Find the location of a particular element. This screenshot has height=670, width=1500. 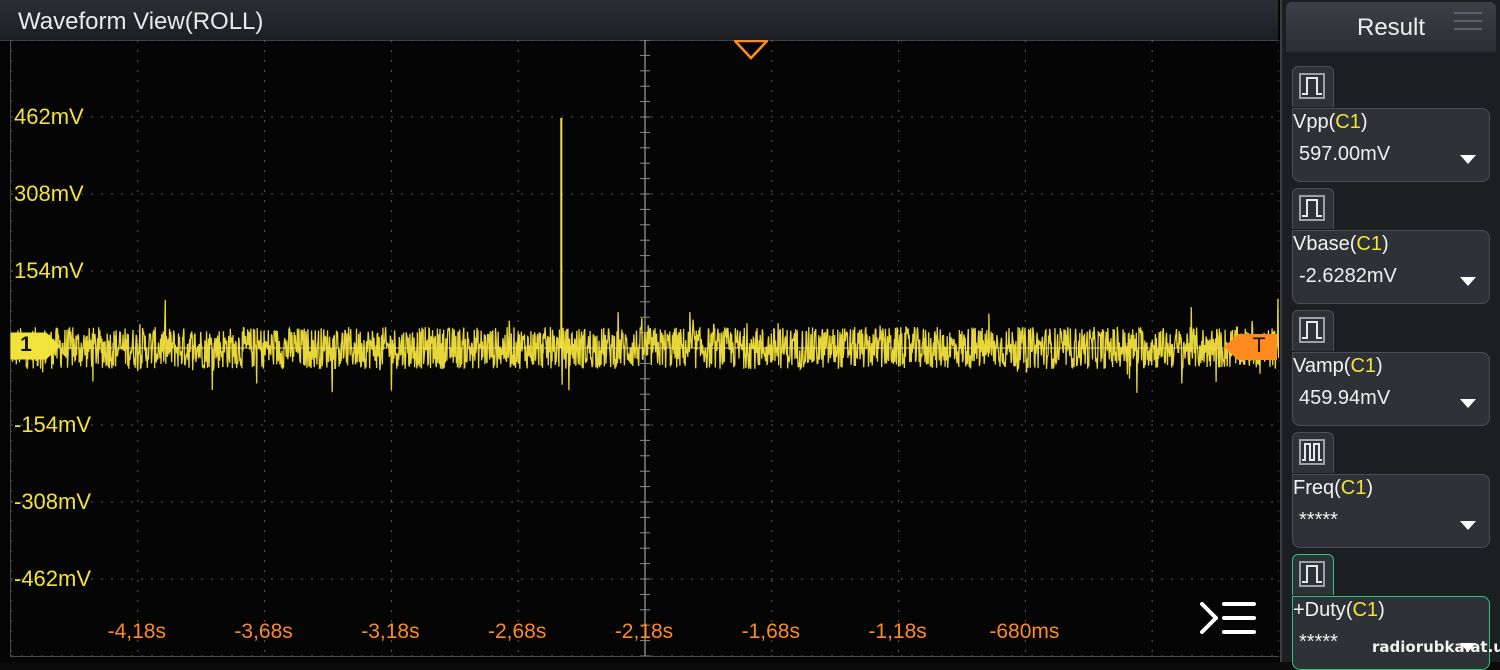

watermark: radiorubka.at.ua is located at coordinates (1436, 647).